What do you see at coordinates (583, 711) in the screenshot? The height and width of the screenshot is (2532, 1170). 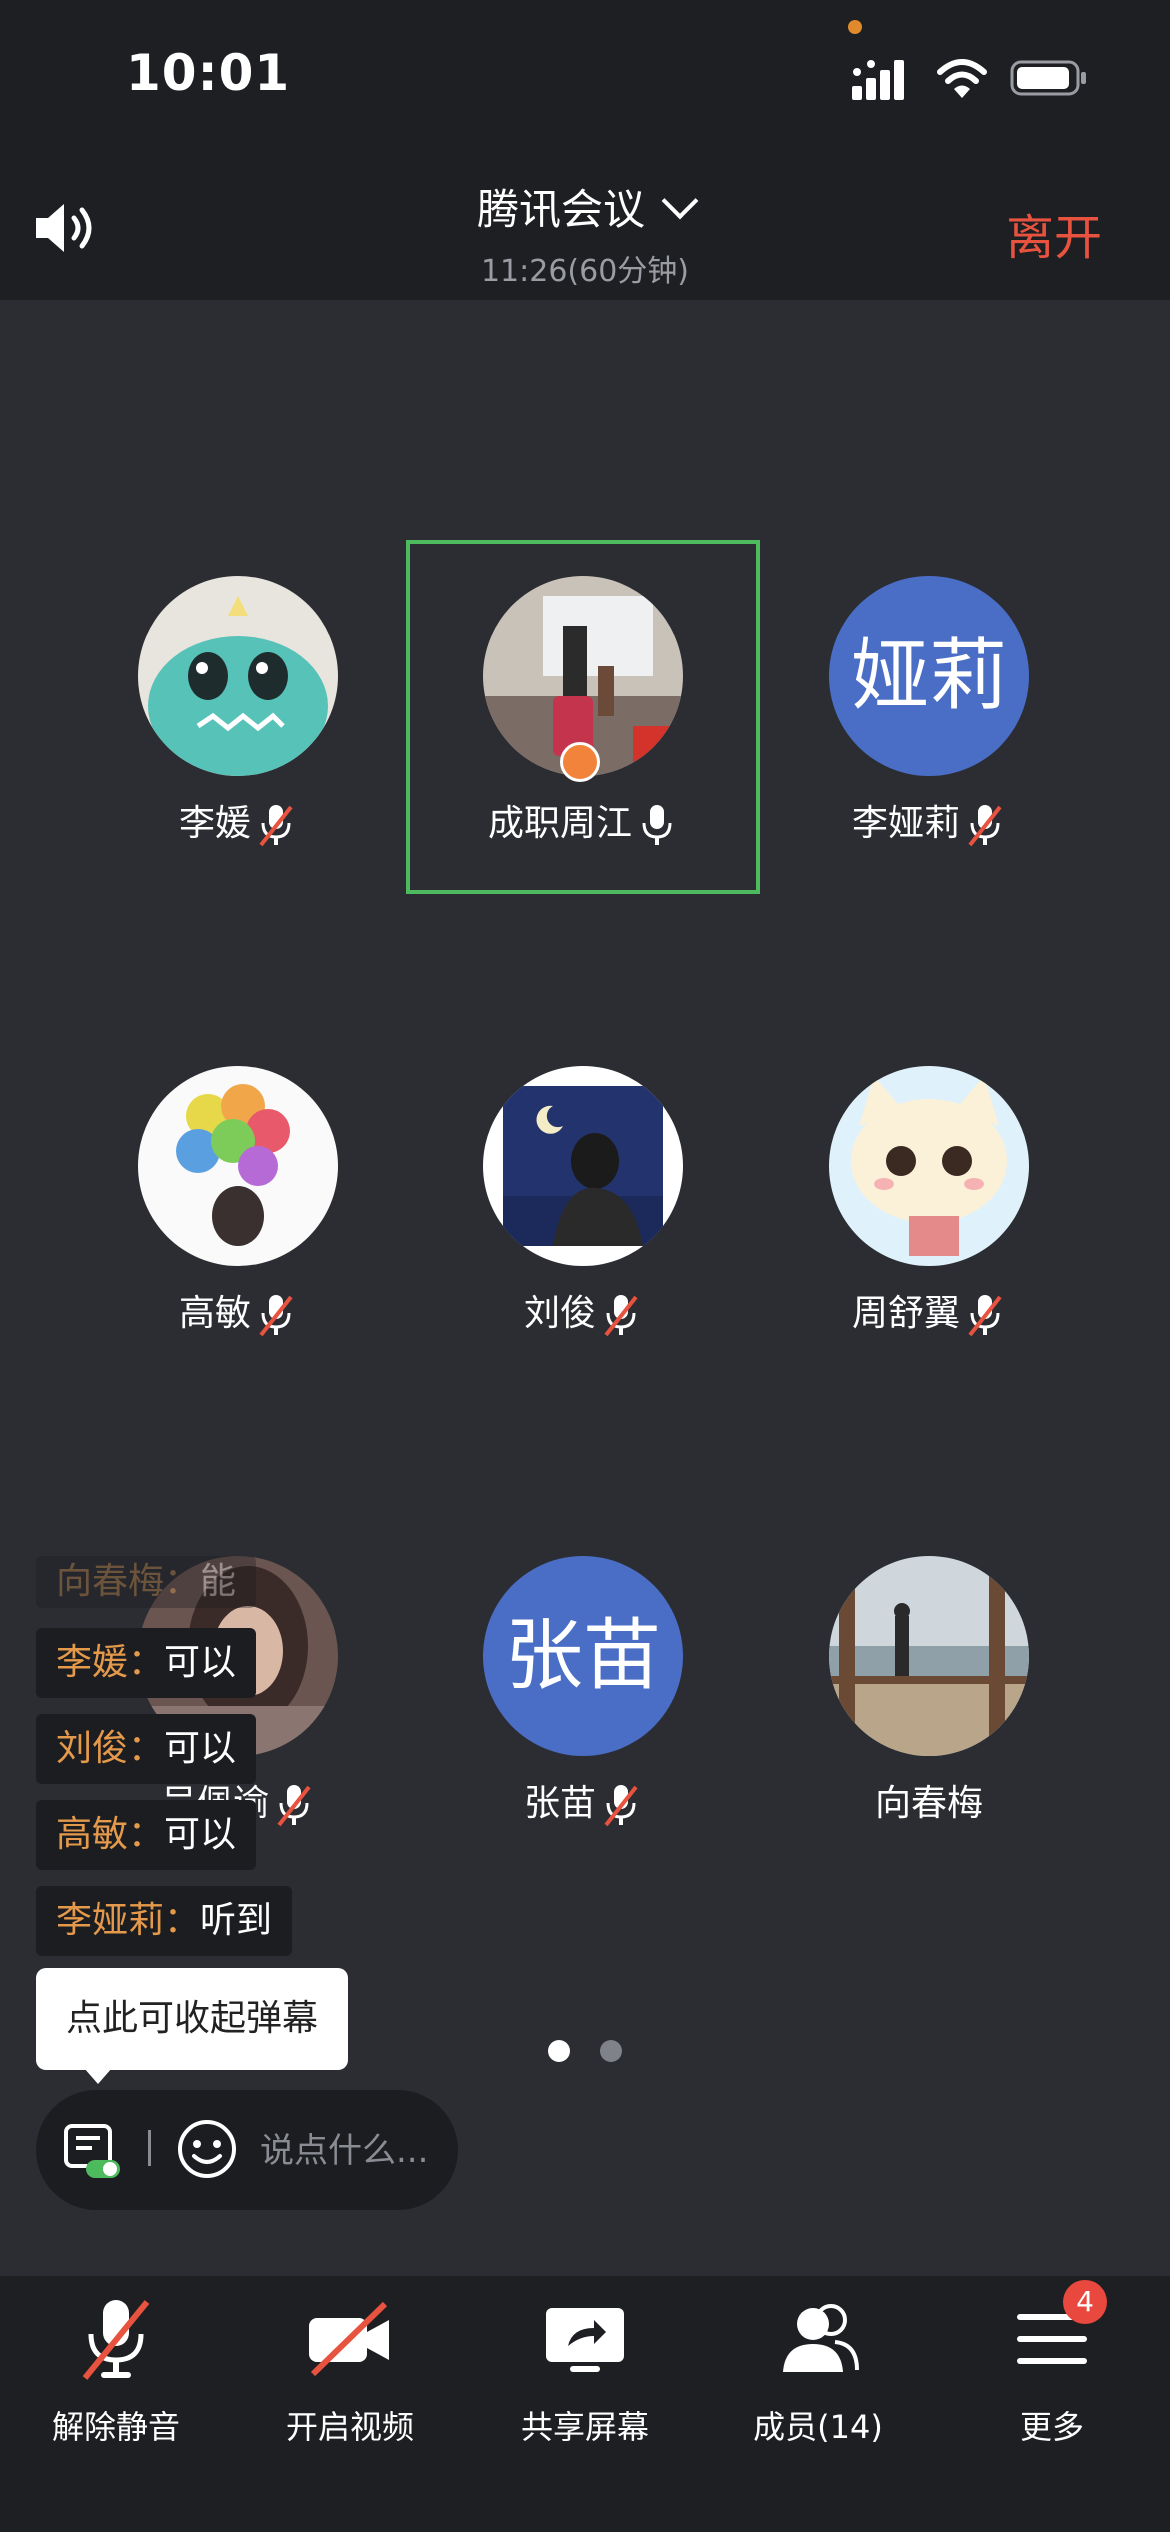 I see `participant-tile: 成职周江` at bounding box center [583, 711].